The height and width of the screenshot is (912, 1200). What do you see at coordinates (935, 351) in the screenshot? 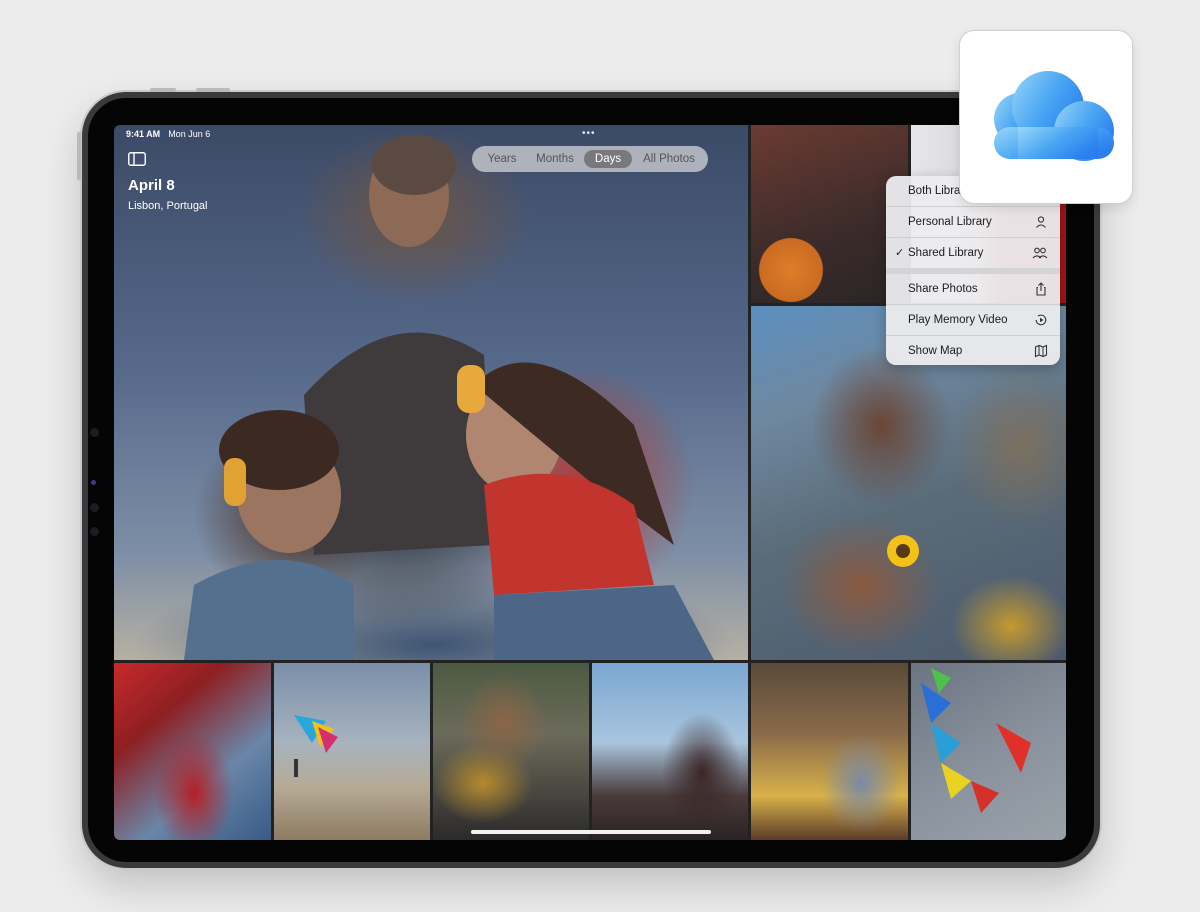
I see `menu-item-label: Show Map` at bounding box center [935, 351].